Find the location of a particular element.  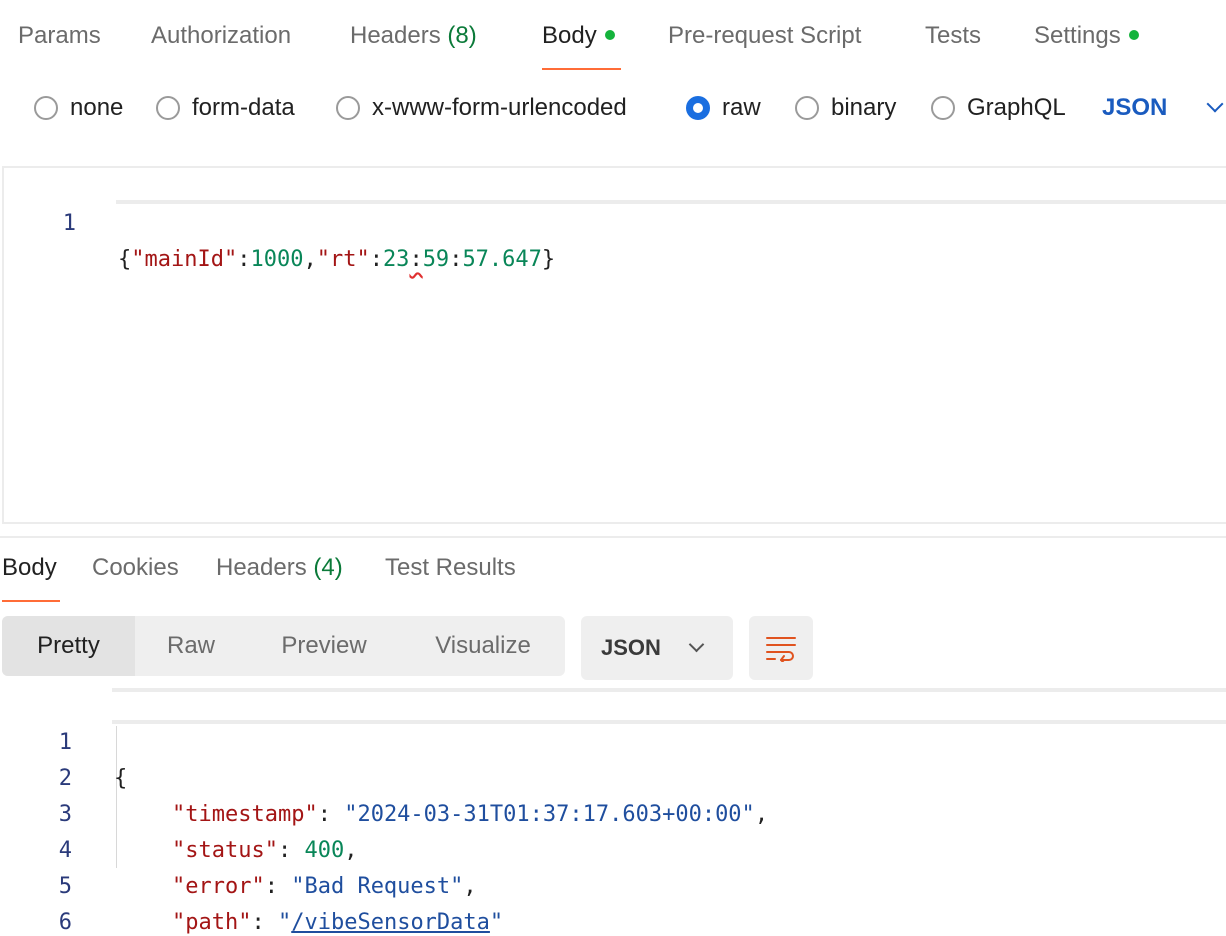

json-key: "mainId" is located at coordinates (184, 259).